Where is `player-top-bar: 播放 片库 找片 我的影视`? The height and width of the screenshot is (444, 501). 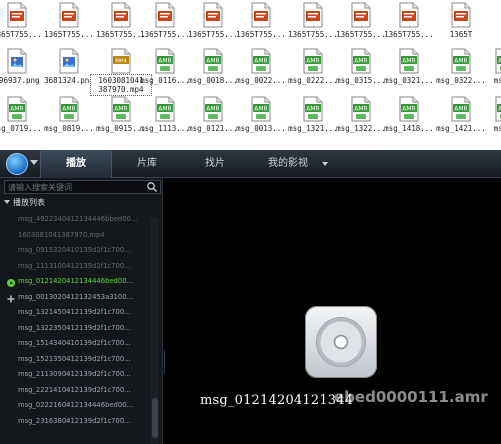
player-top-bar: 播放 片库 找片 我的影视 is located at coordinates (250, 164).